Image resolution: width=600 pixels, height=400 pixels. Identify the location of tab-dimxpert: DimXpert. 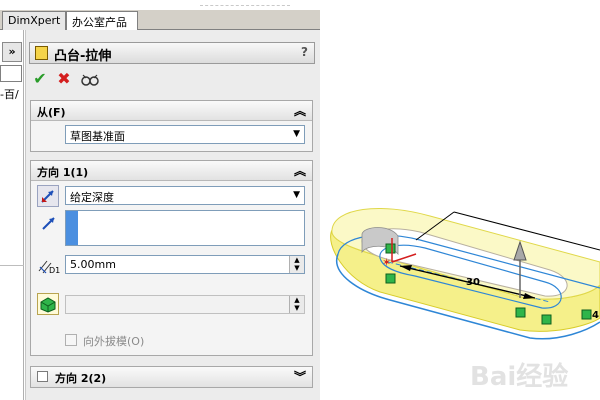
(34, 20).